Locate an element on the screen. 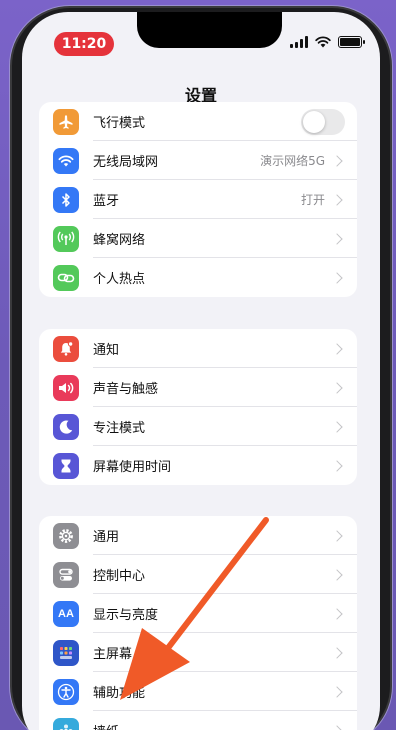 The image size is (396, 730). settings-row-sounds: 声音与触感 is located at coordinates (198, 387).